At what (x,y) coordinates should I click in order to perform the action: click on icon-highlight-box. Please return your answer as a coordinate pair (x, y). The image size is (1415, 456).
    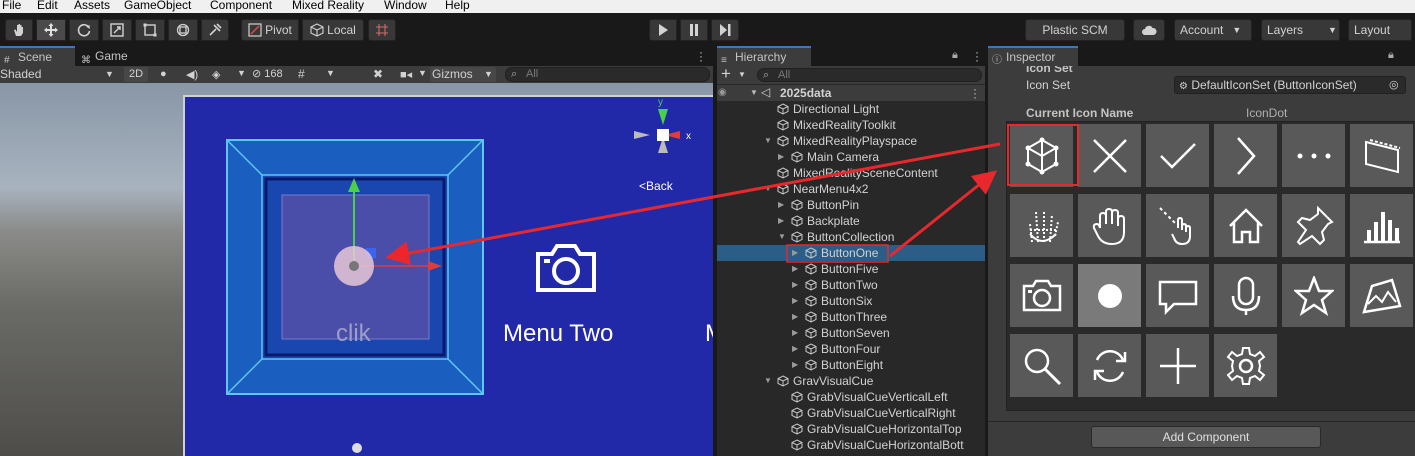
    Looking at the image, I should click on (1043, 155).